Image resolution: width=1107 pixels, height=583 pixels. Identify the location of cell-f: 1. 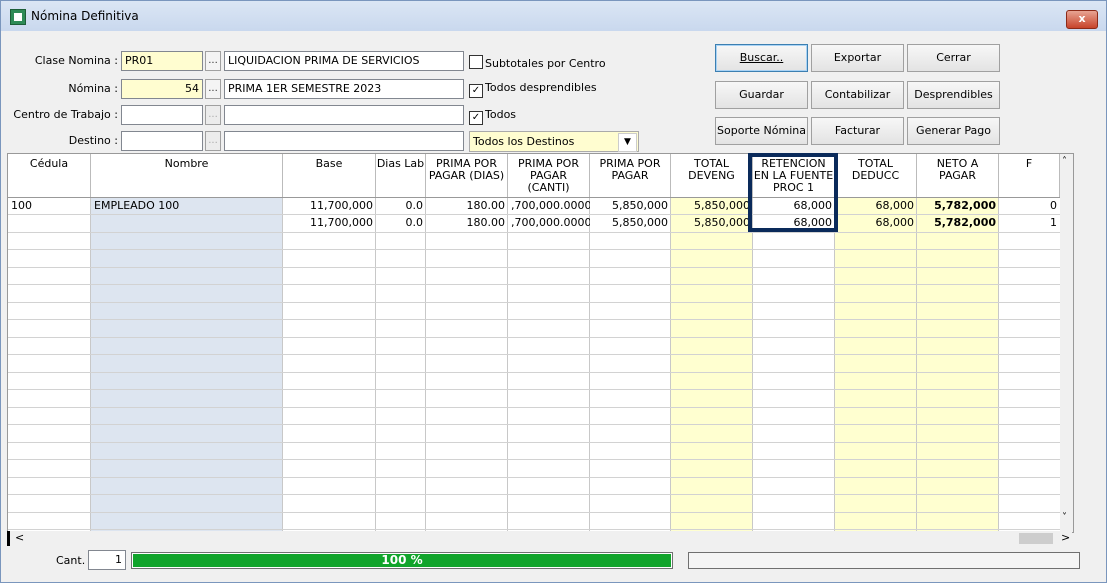
(1029, 223).